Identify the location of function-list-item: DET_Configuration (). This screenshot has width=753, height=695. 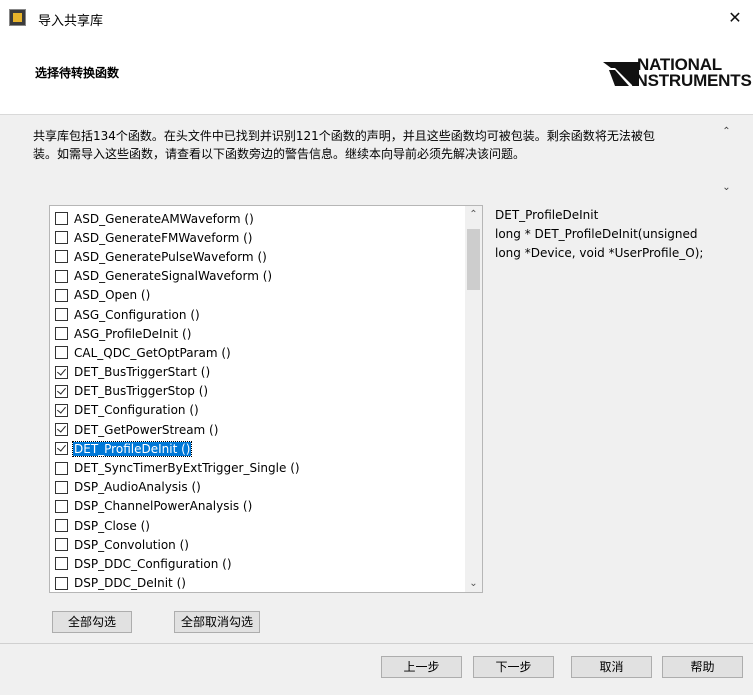
(178, 410).